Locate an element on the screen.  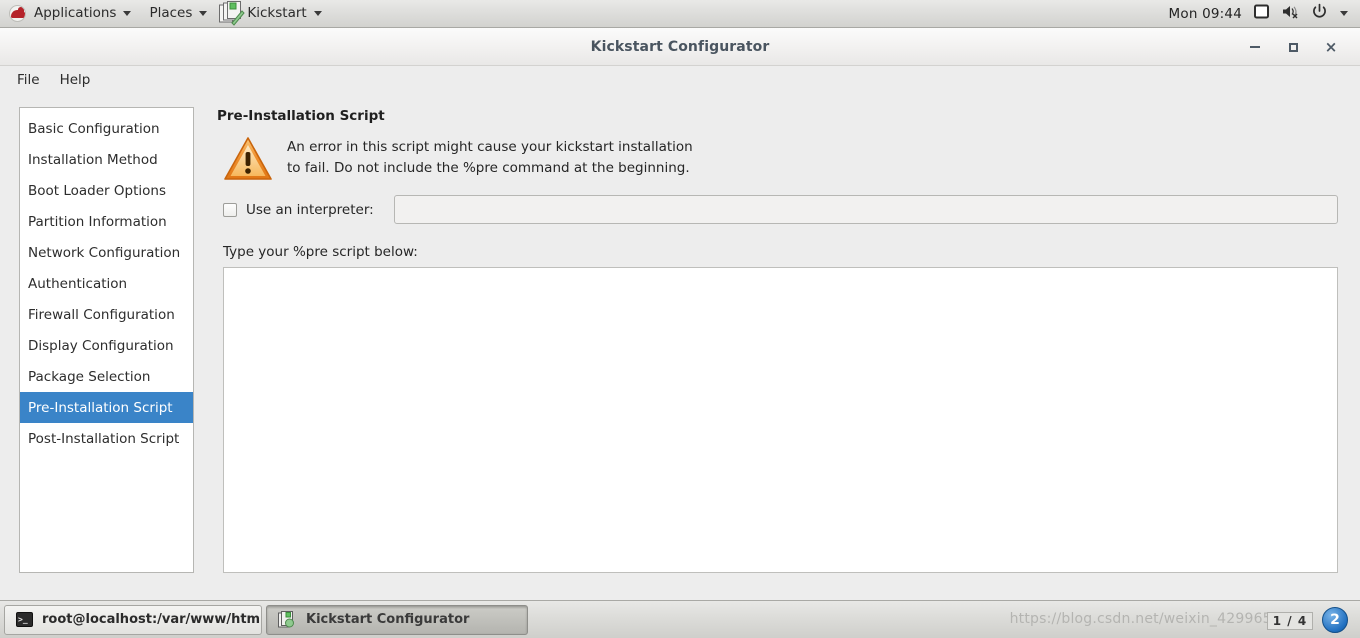
menu-file: File is located at coordinates (28, 80).